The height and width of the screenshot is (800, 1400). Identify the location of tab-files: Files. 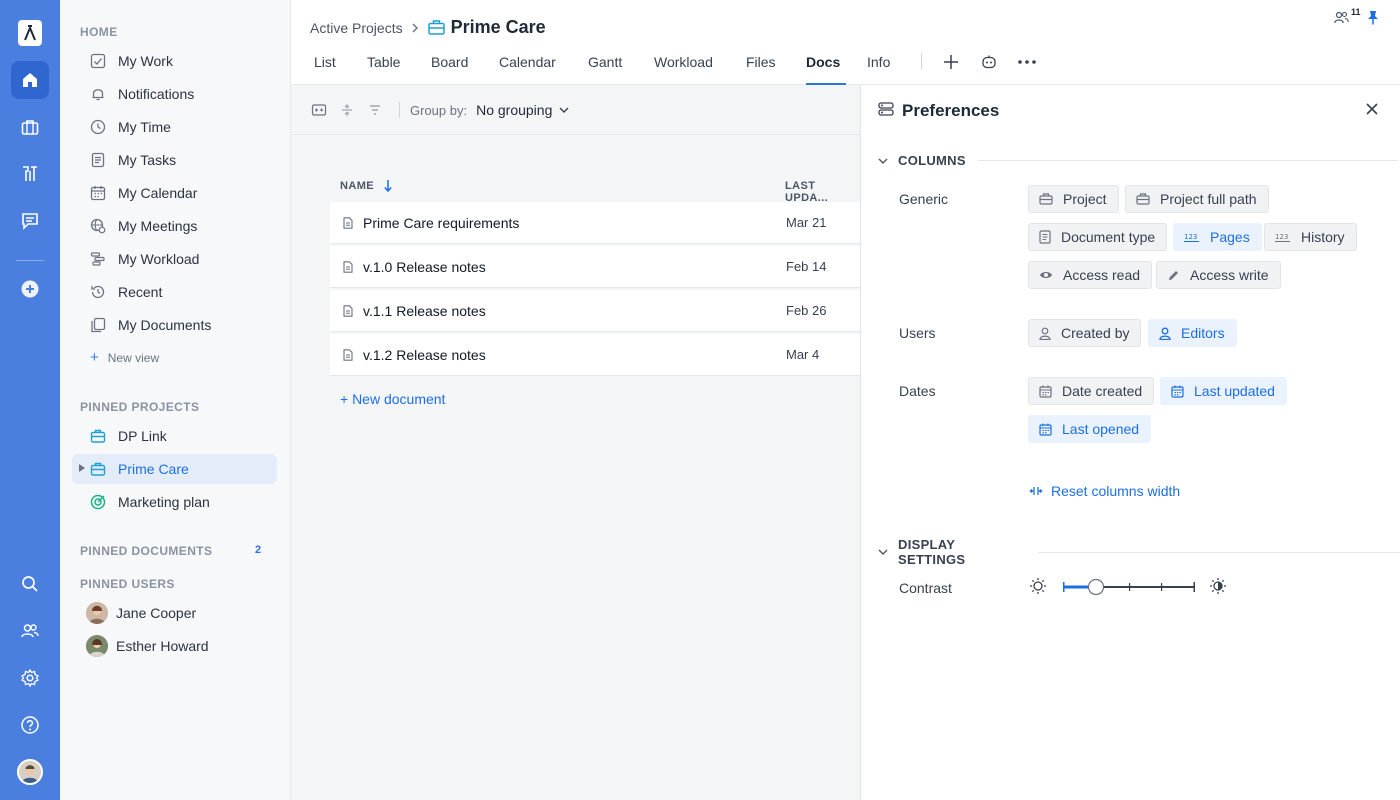
(761, 70).